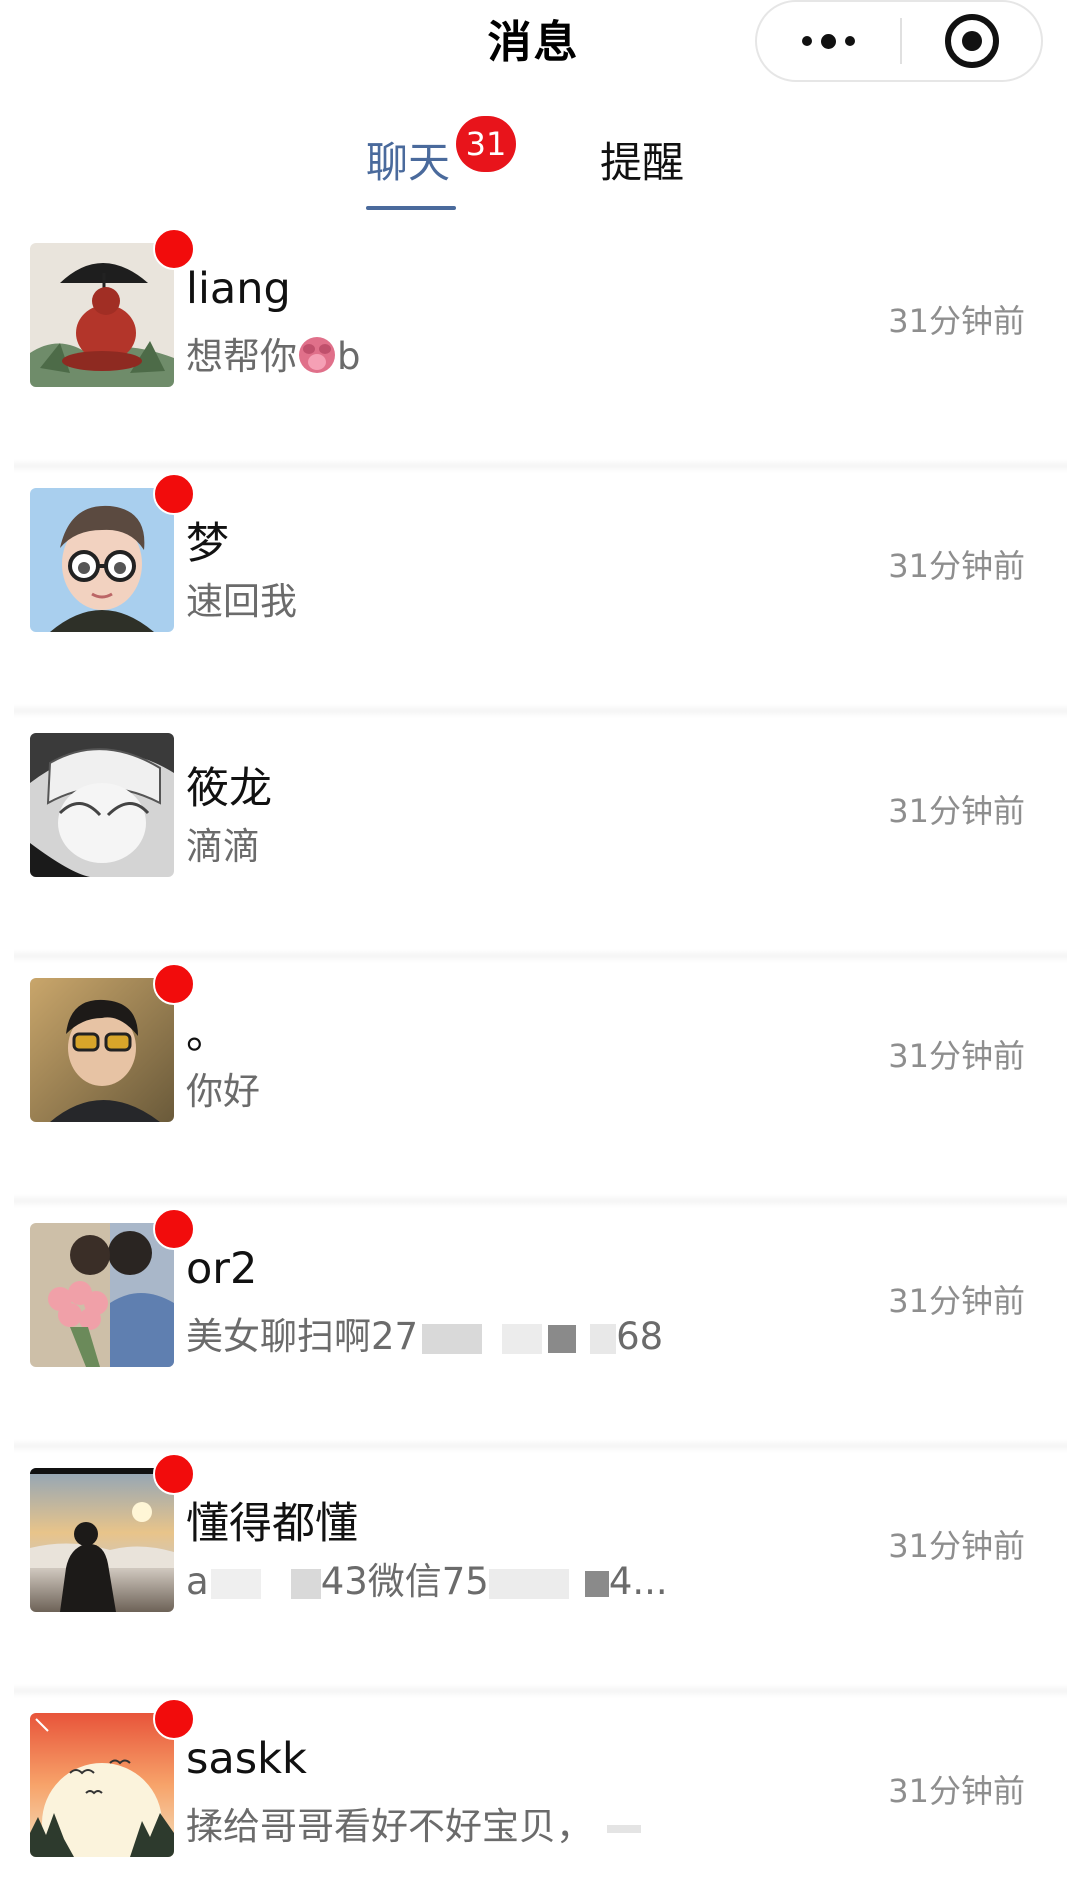 This screenshot has height=1889, width=1067. Describe the element at coordinates (229, 789) in the screenshot. I see `chat-name: 筱龙` at that location.